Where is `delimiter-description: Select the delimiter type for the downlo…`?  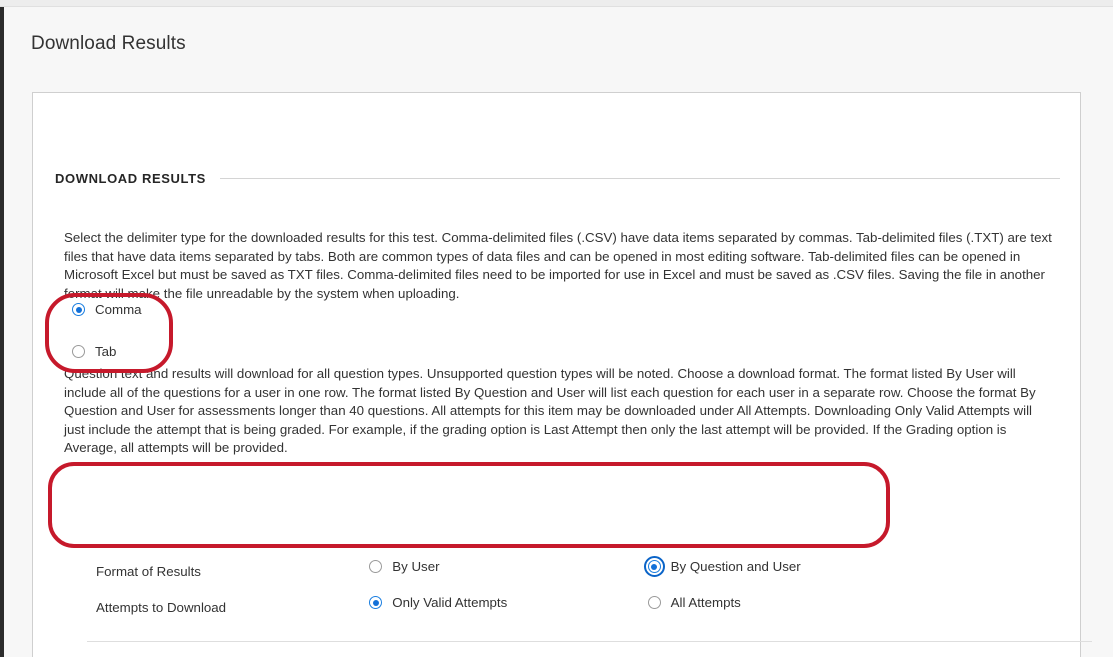 delimiter-description: Select the delimiter type for the downlo… is located at coordinates (558, 265).